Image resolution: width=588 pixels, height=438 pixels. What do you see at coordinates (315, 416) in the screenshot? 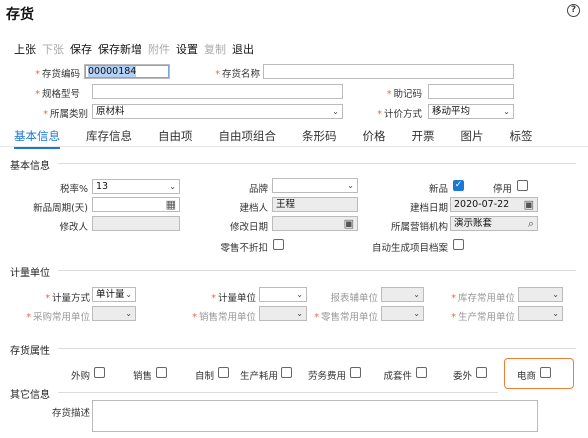
I see `desc-textarea` at bounding box center [315, 416].